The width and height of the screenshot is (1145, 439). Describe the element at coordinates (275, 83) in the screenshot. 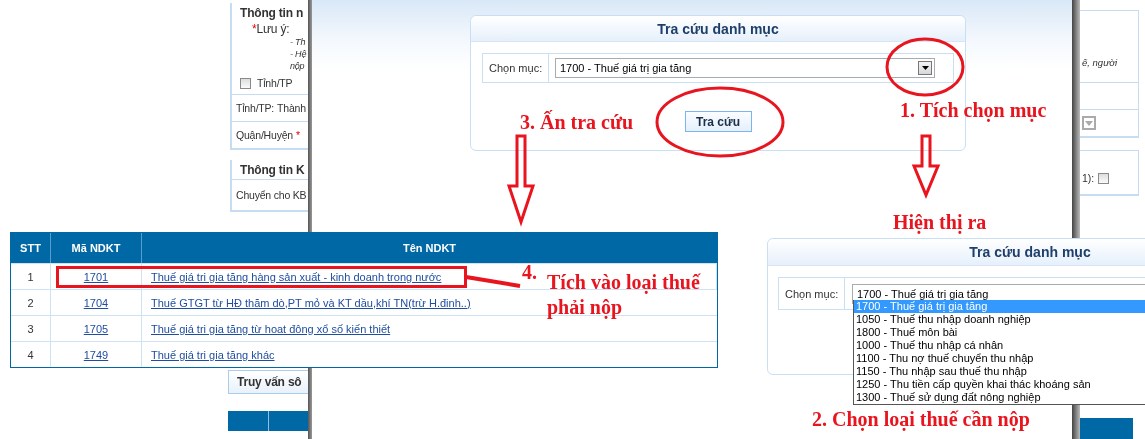

I see `checkbox-label: Tỉnh/TP` at that location.